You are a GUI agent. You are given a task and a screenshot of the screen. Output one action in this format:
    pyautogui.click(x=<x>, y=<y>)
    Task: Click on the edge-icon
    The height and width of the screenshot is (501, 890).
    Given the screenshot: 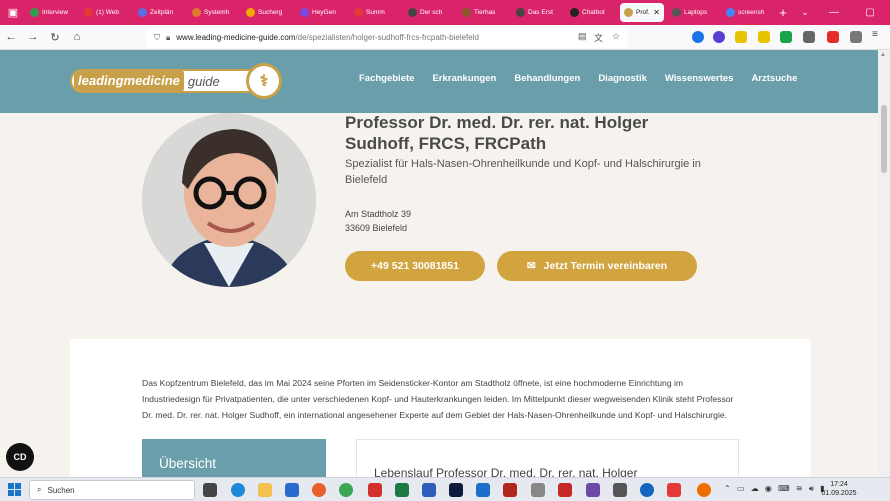 What is the action you would take?
    pyautogui.click(x=238, y=490)
    